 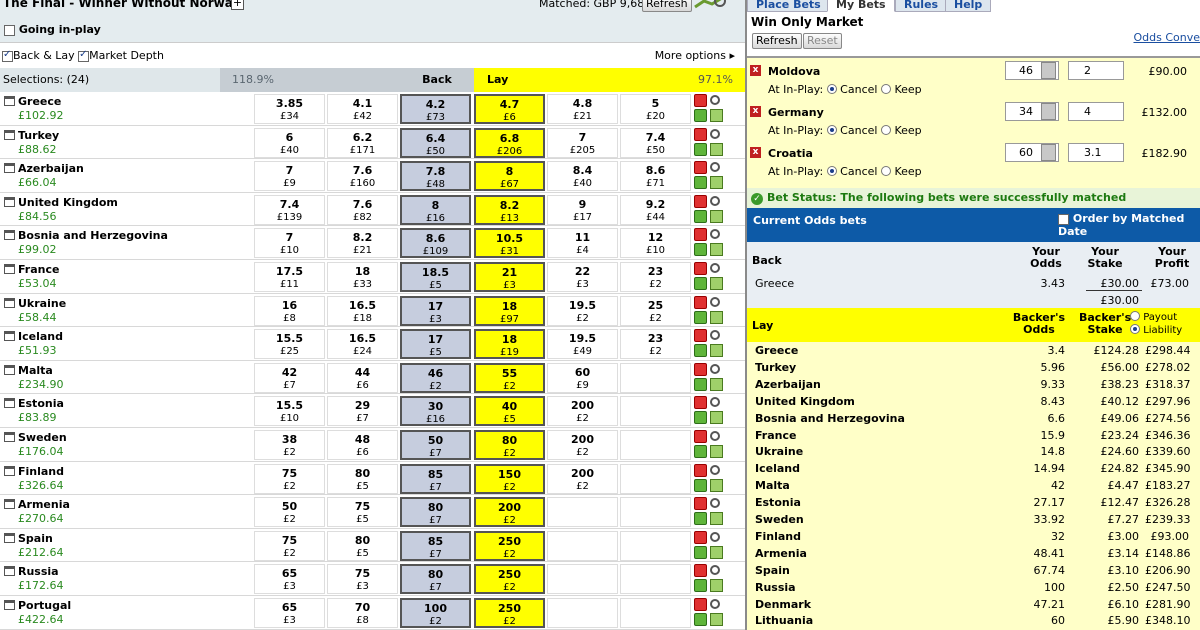 What do you see at coordinates (667, 6) in the screenshot?
I see `refresh-button: Refresh` at bounding box center [667, 6].